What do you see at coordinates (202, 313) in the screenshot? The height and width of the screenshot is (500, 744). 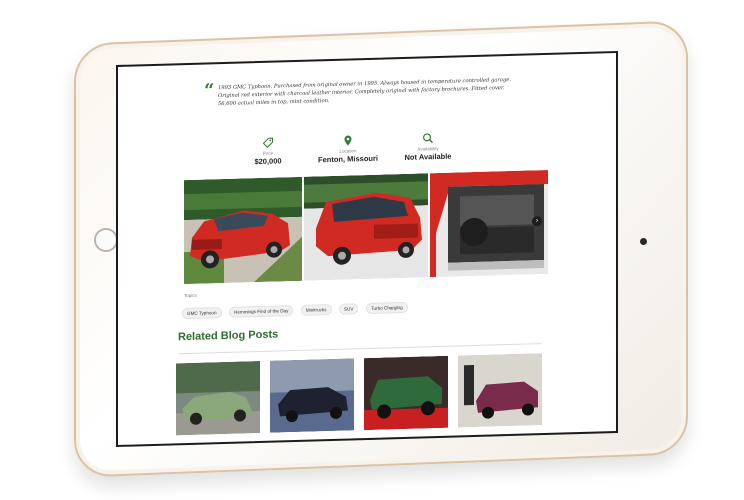 I see `topic-tag: GMC Typhoon` at bounding box center [202, 313].